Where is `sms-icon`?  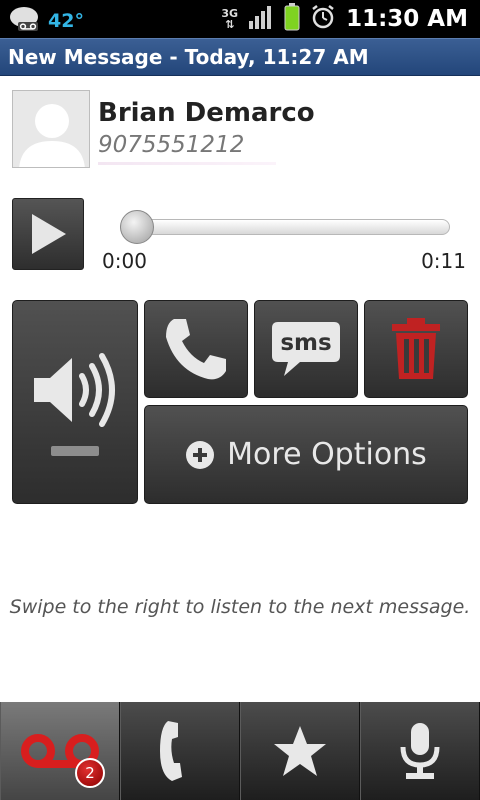
sms-icon is located at coordinates (306, 349).